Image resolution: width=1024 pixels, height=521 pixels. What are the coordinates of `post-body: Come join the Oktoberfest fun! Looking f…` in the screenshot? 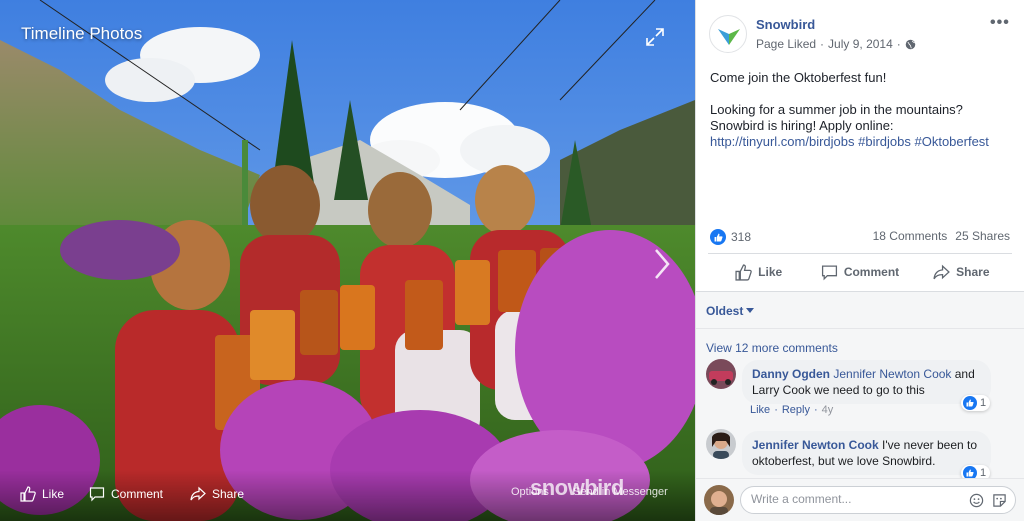 It's located at (862, 118).